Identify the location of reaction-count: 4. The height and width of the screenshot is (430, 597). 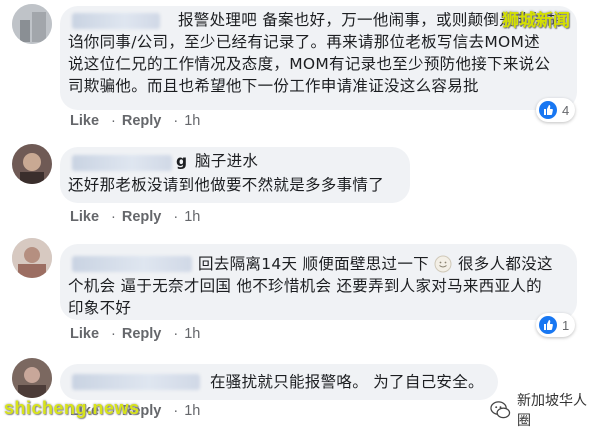
(566, 110).